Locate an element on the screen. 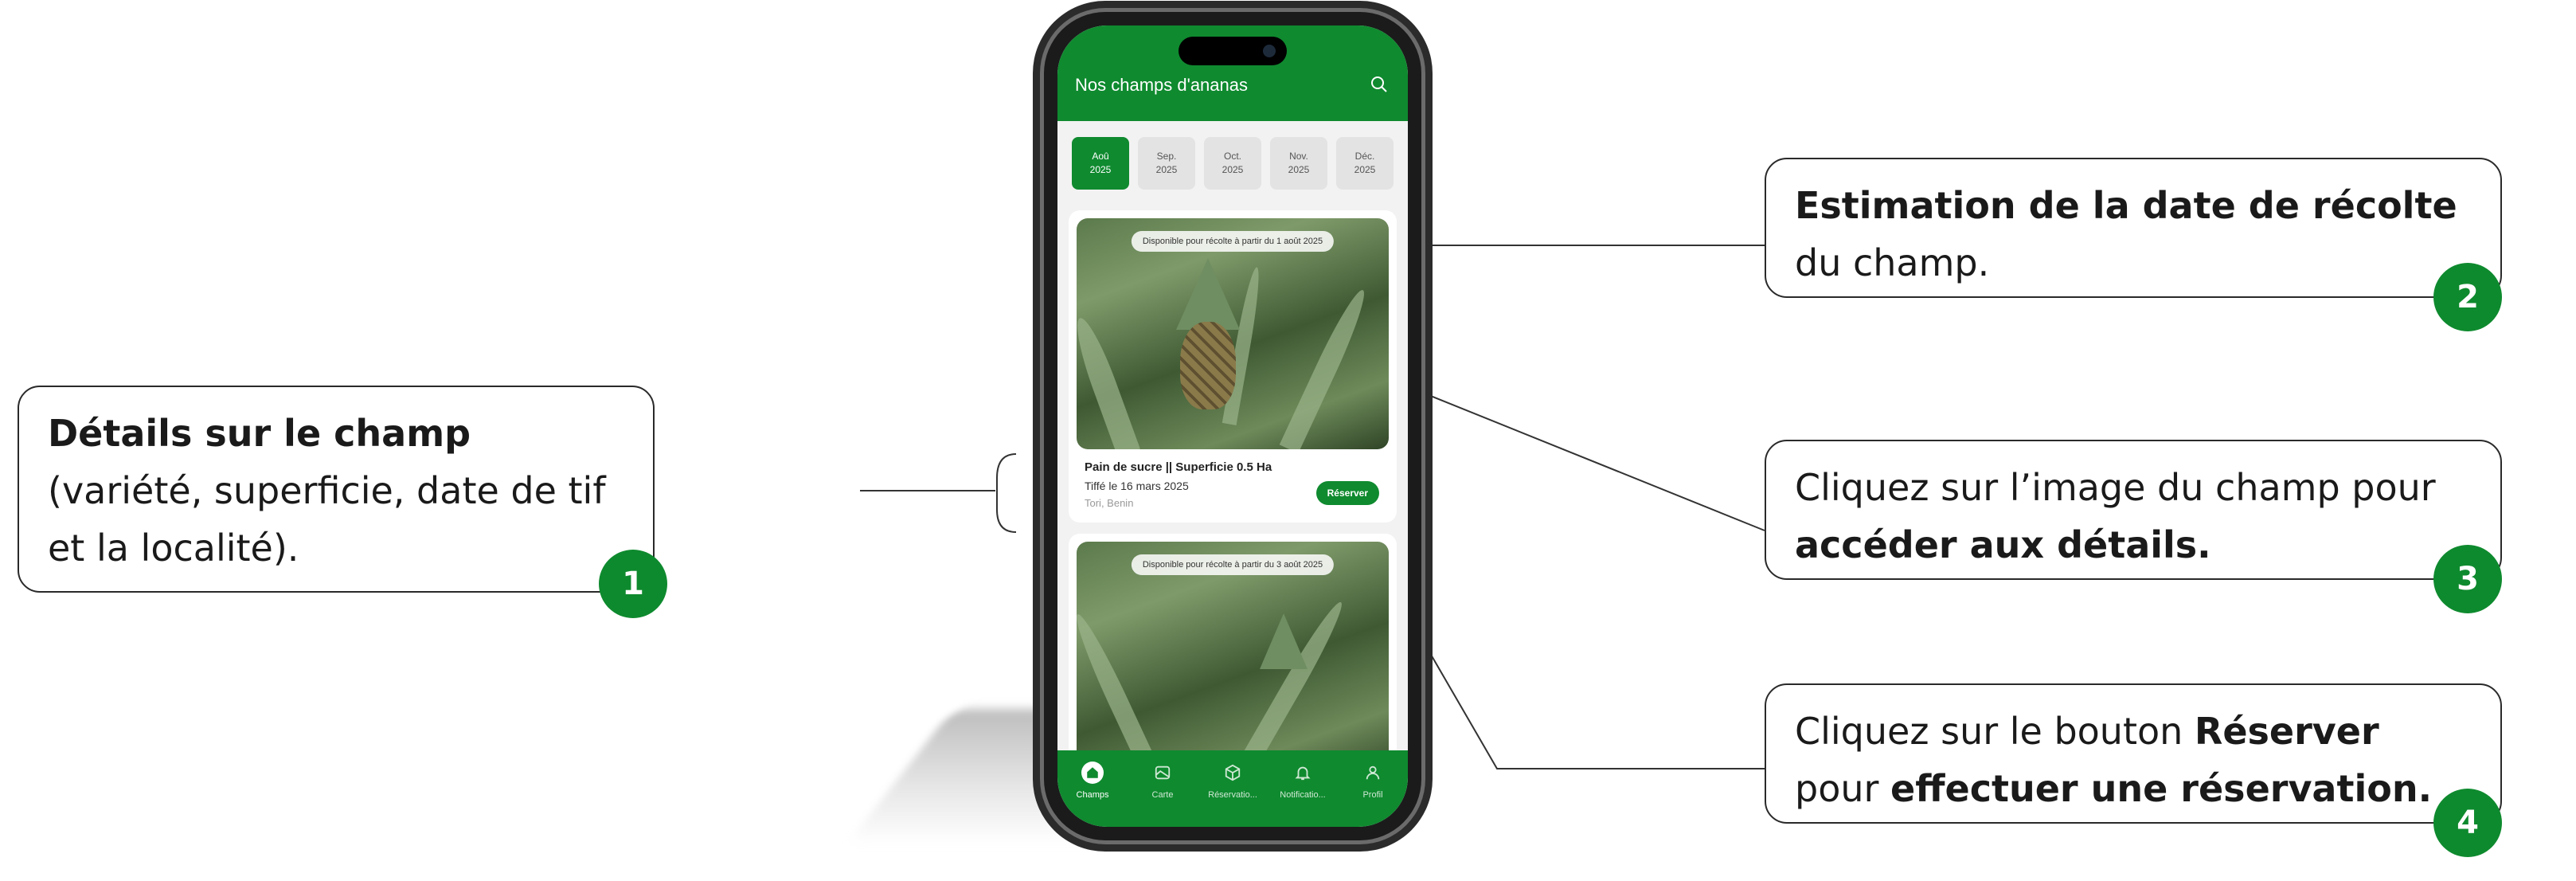  nav-profil: Profil is located at coordinates (1373, 781).